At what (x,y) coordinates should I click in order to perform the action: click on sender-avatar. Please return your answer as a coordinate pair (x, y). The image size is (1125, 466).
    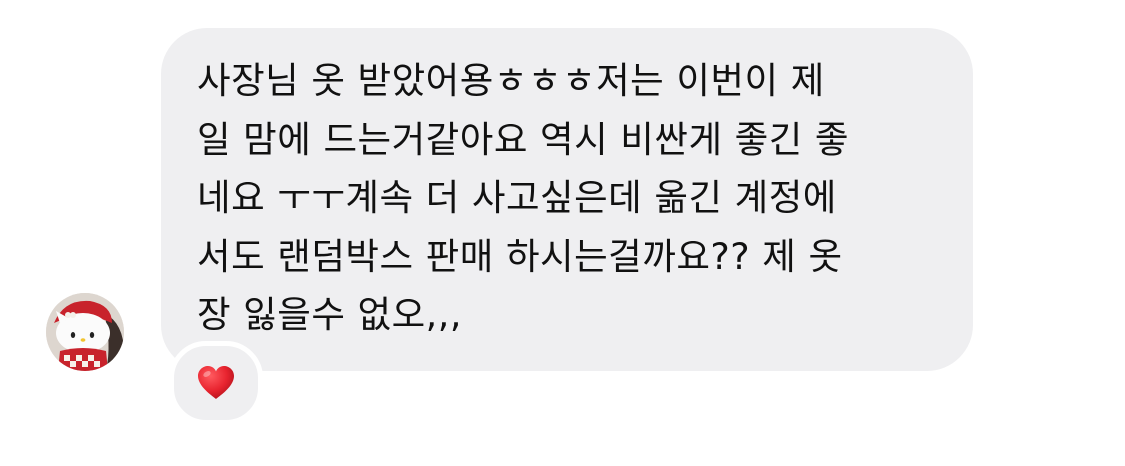
    Looking at the image, I should click on (85, 332).